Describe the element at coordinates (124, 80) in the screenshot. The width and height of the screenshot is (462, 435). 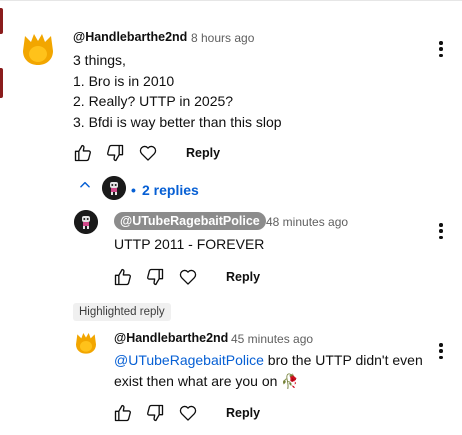
I see `comment-line: 1. Bro is in 2010` at that location.